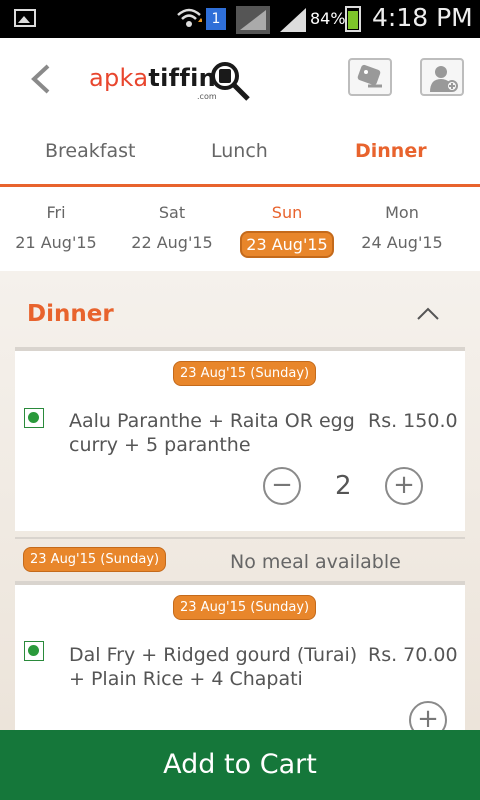  I want to click on day-mon: Mon 24 Aug'15, so click(402, 228).